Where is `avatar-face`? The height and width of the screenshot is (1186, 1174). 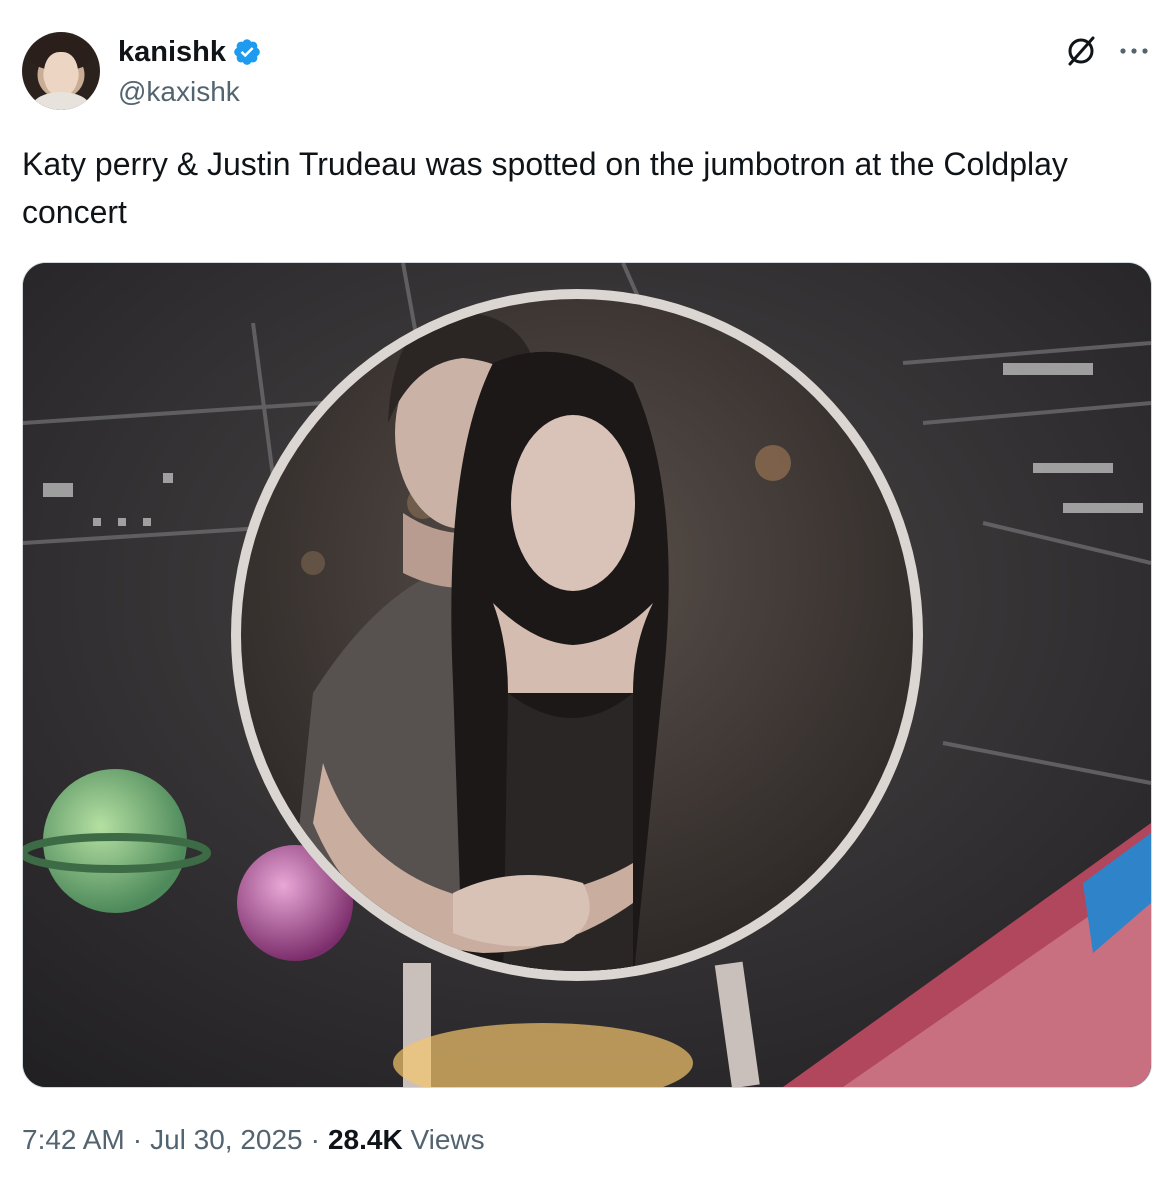
avatar-face is located at coordinates (61, 74).